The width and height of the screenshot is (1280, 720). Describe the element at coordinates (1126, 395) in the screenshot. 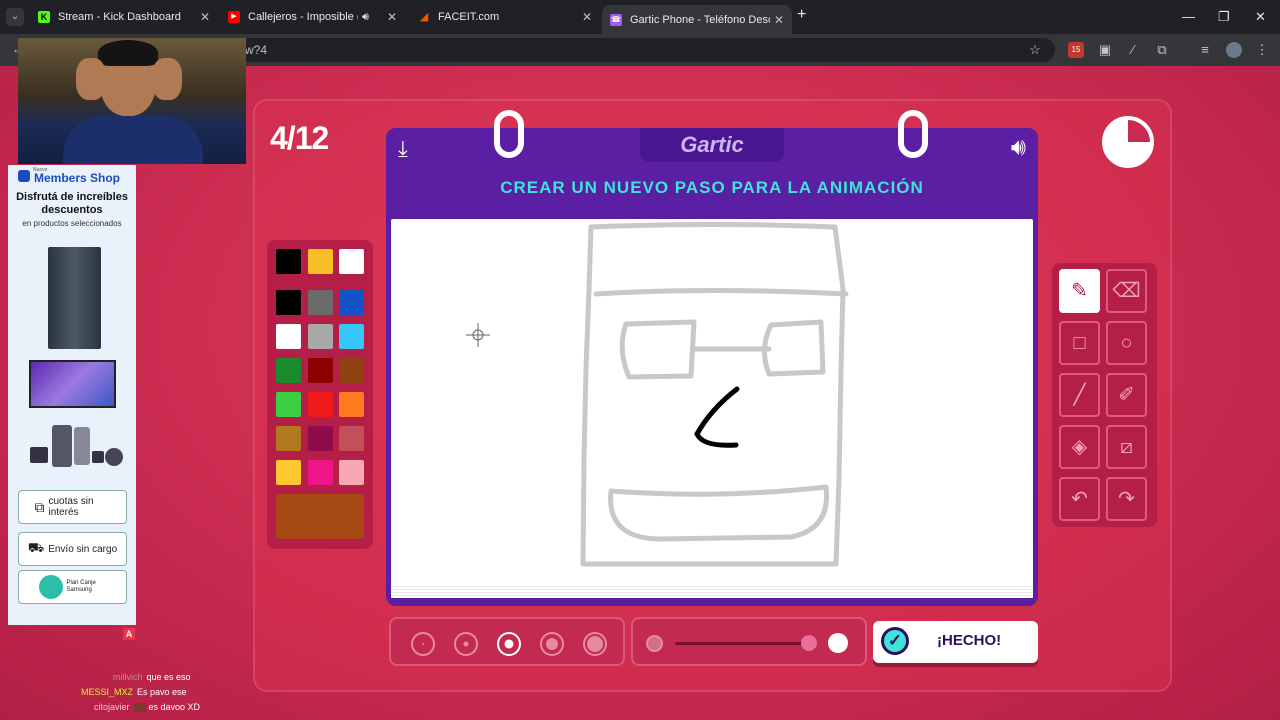

I see `eyedropper-icon: ✐` at that location.